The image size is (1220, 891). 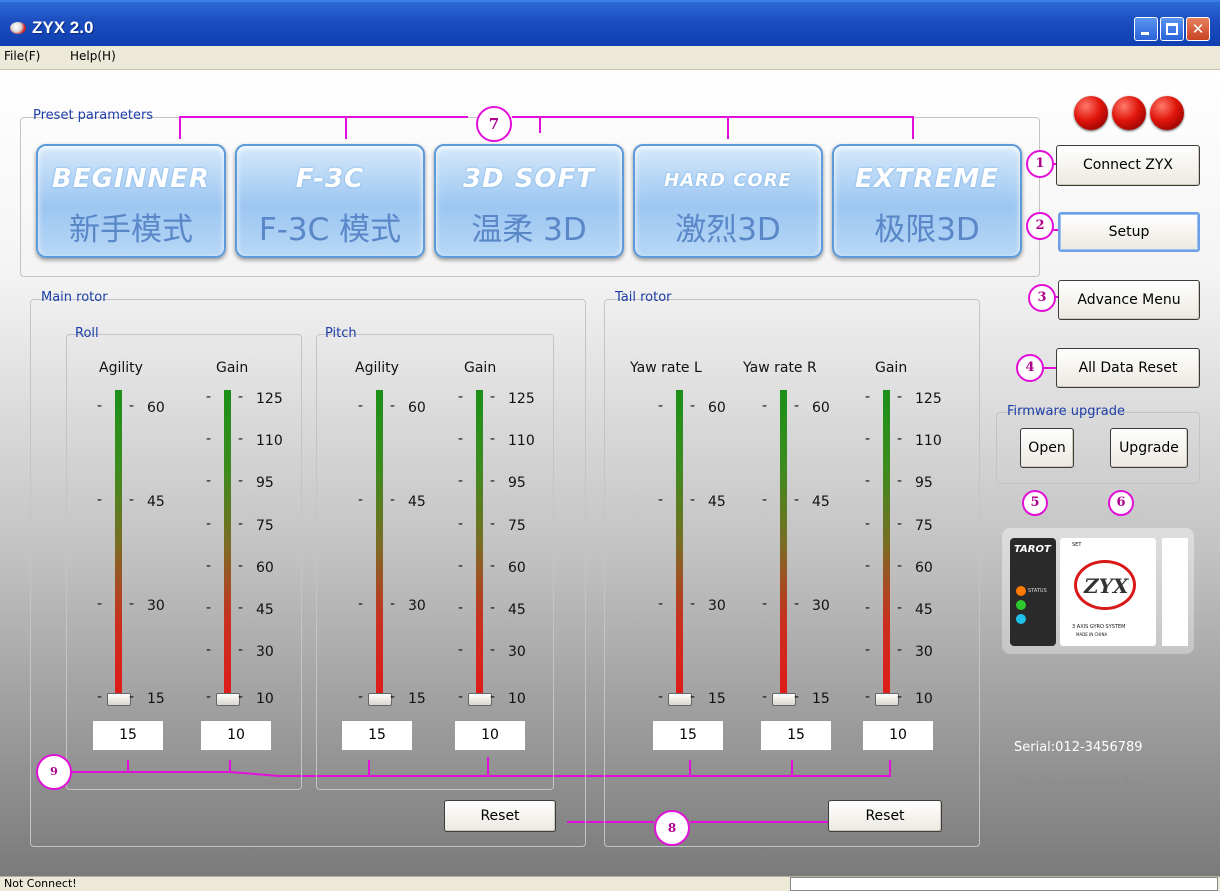 I want to click on roll-gain-value: 10, so click(x=236, y=735).